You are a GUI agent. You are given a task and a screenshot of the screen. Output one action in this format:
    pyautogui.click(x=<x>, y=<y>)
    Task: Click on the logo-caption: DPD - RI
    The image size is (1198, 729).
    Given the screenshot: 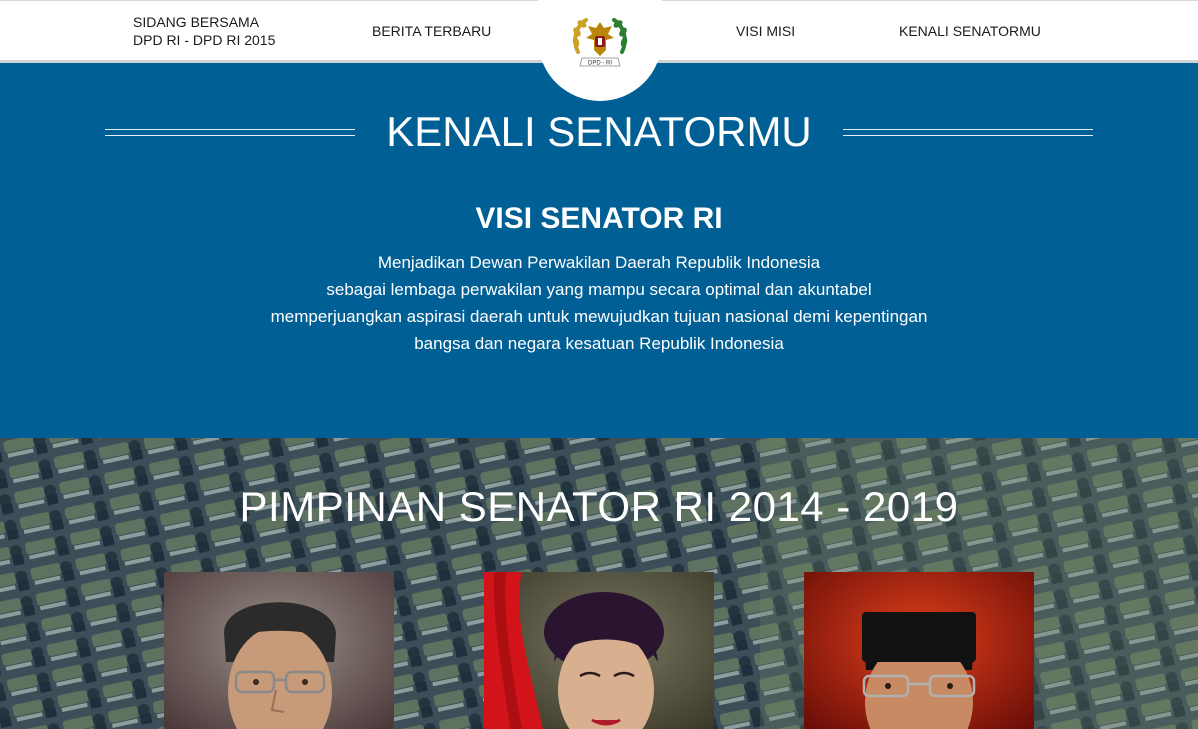 What is the action you would take?
    pyautogui.click(x=600, y=64)
    